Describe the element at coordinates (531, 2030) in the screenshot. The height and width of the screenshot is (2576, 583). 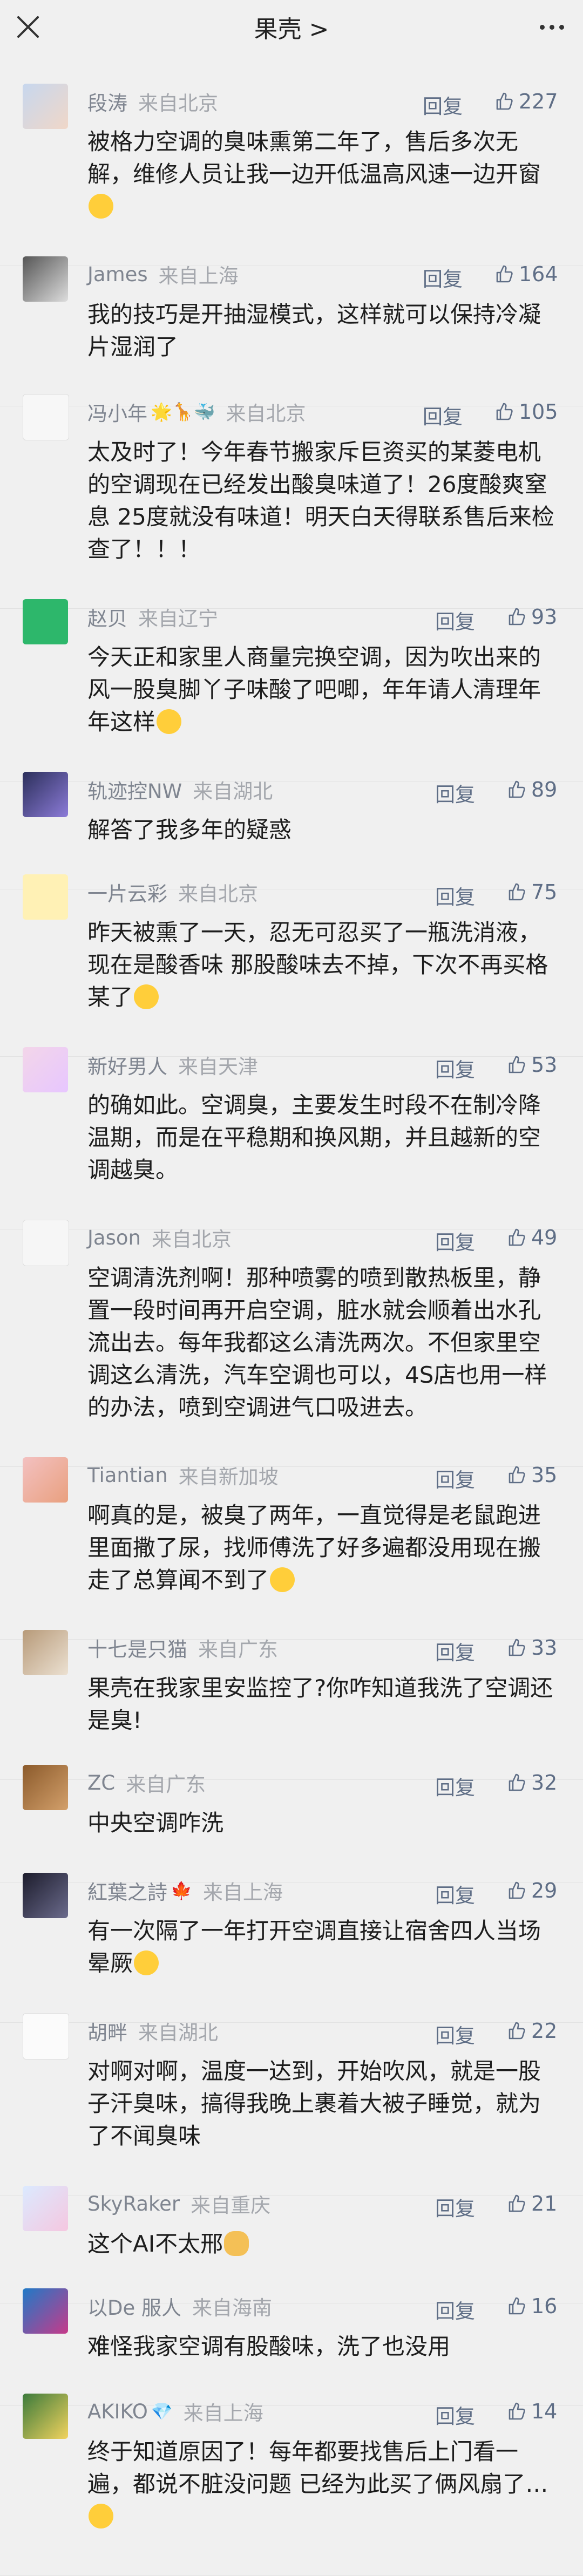
I see `like-button: 22` at that location.